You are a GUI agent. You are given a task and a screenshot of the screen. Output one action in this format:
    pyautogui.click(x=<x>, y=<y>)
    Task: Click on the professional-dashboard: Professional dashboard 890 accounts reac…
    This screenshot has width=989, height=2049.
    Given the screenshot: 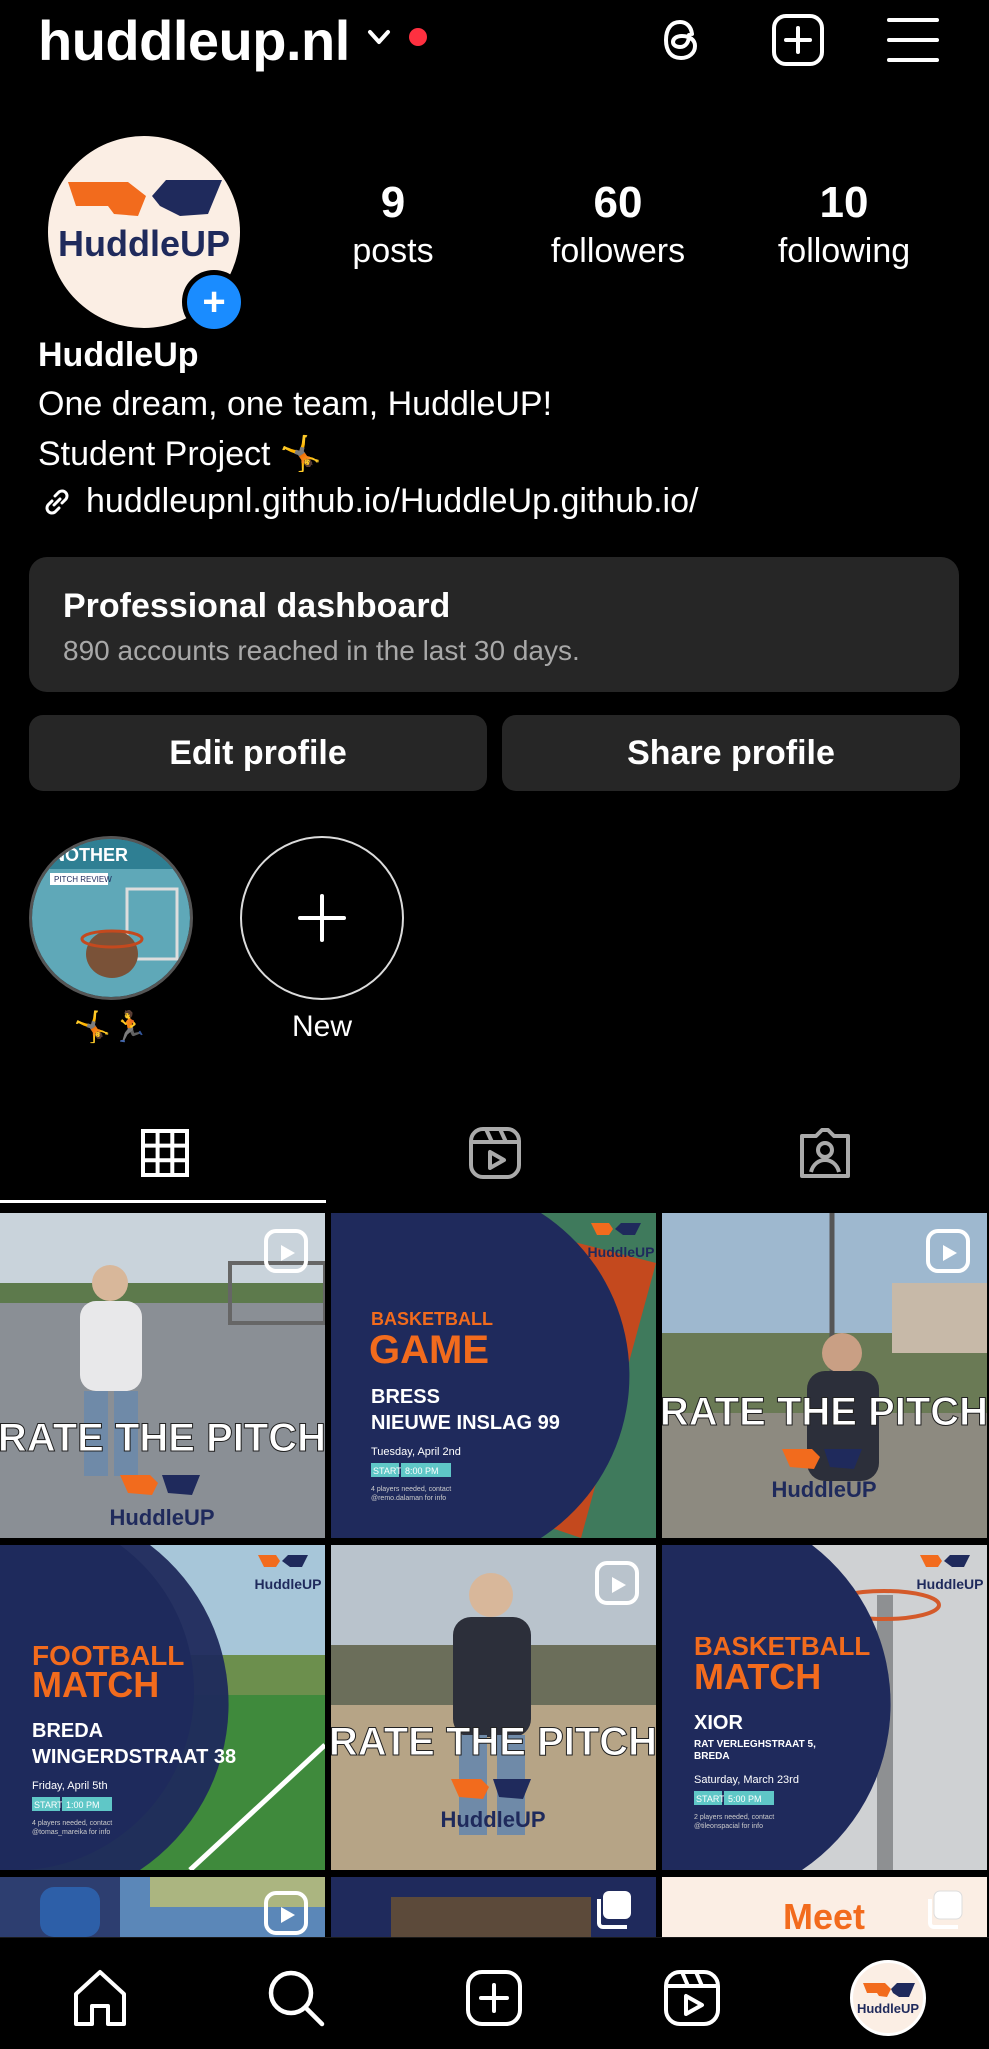 What is the action you would take?
    pyautogui.click(x=494, y=624)
    